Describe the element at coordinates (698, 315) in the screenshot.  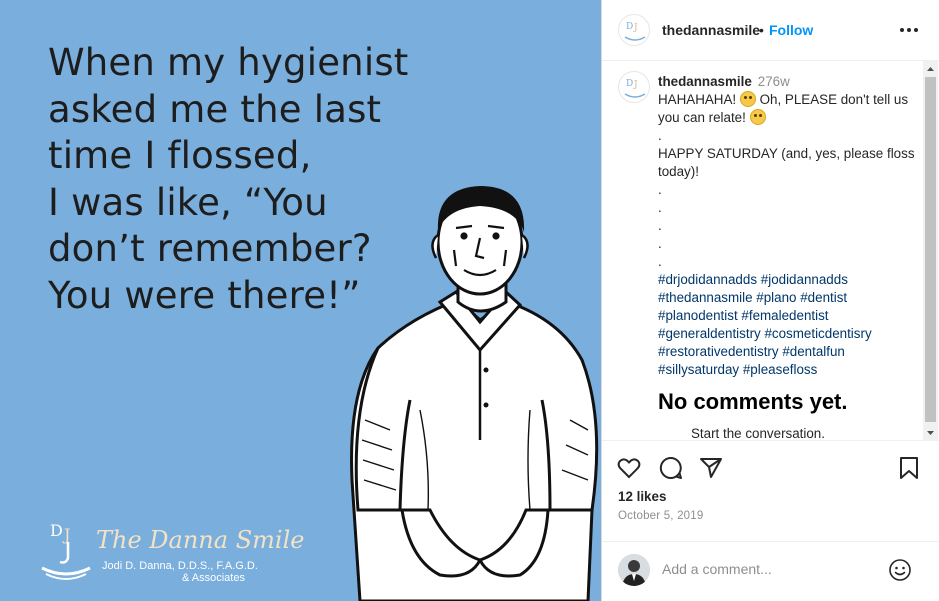
I see `hashtag-link: #planodentist` at that location.